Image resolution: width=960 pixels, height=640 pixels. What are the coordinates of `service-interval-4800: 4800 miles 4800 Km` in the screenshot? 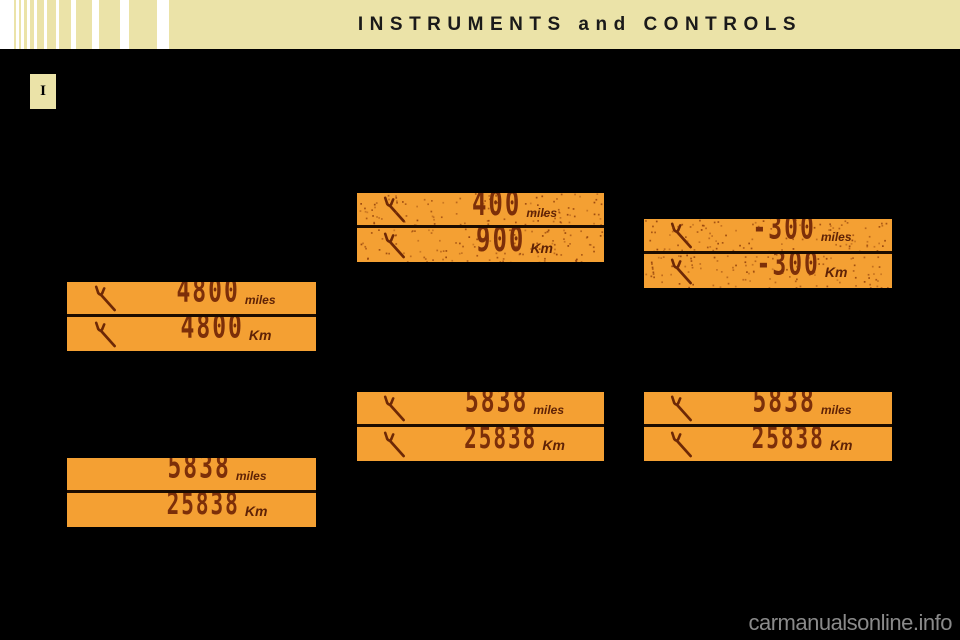 It's located at (191, 318).